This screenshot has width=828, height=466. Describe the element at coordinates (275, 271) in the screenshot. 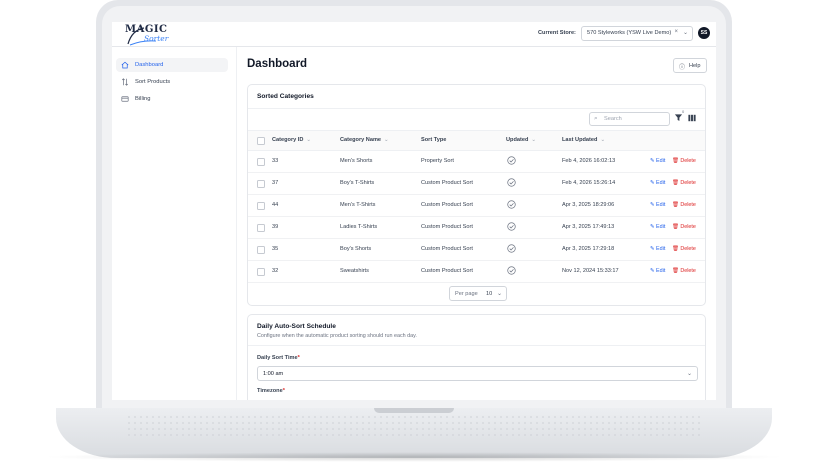

I see `cell-category-id: 32` at that location.